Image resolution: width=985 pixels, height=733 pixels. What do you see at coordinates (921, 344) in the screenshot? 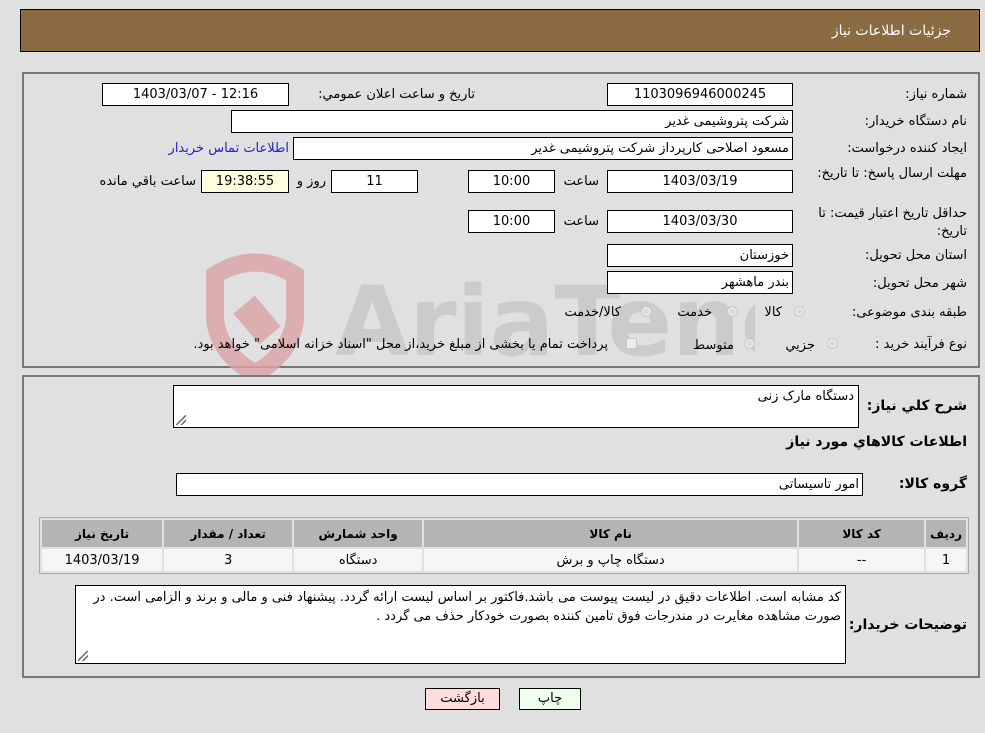
I see `process-label: نوع فرآیند خرید :` at bounding box center [921, 344].